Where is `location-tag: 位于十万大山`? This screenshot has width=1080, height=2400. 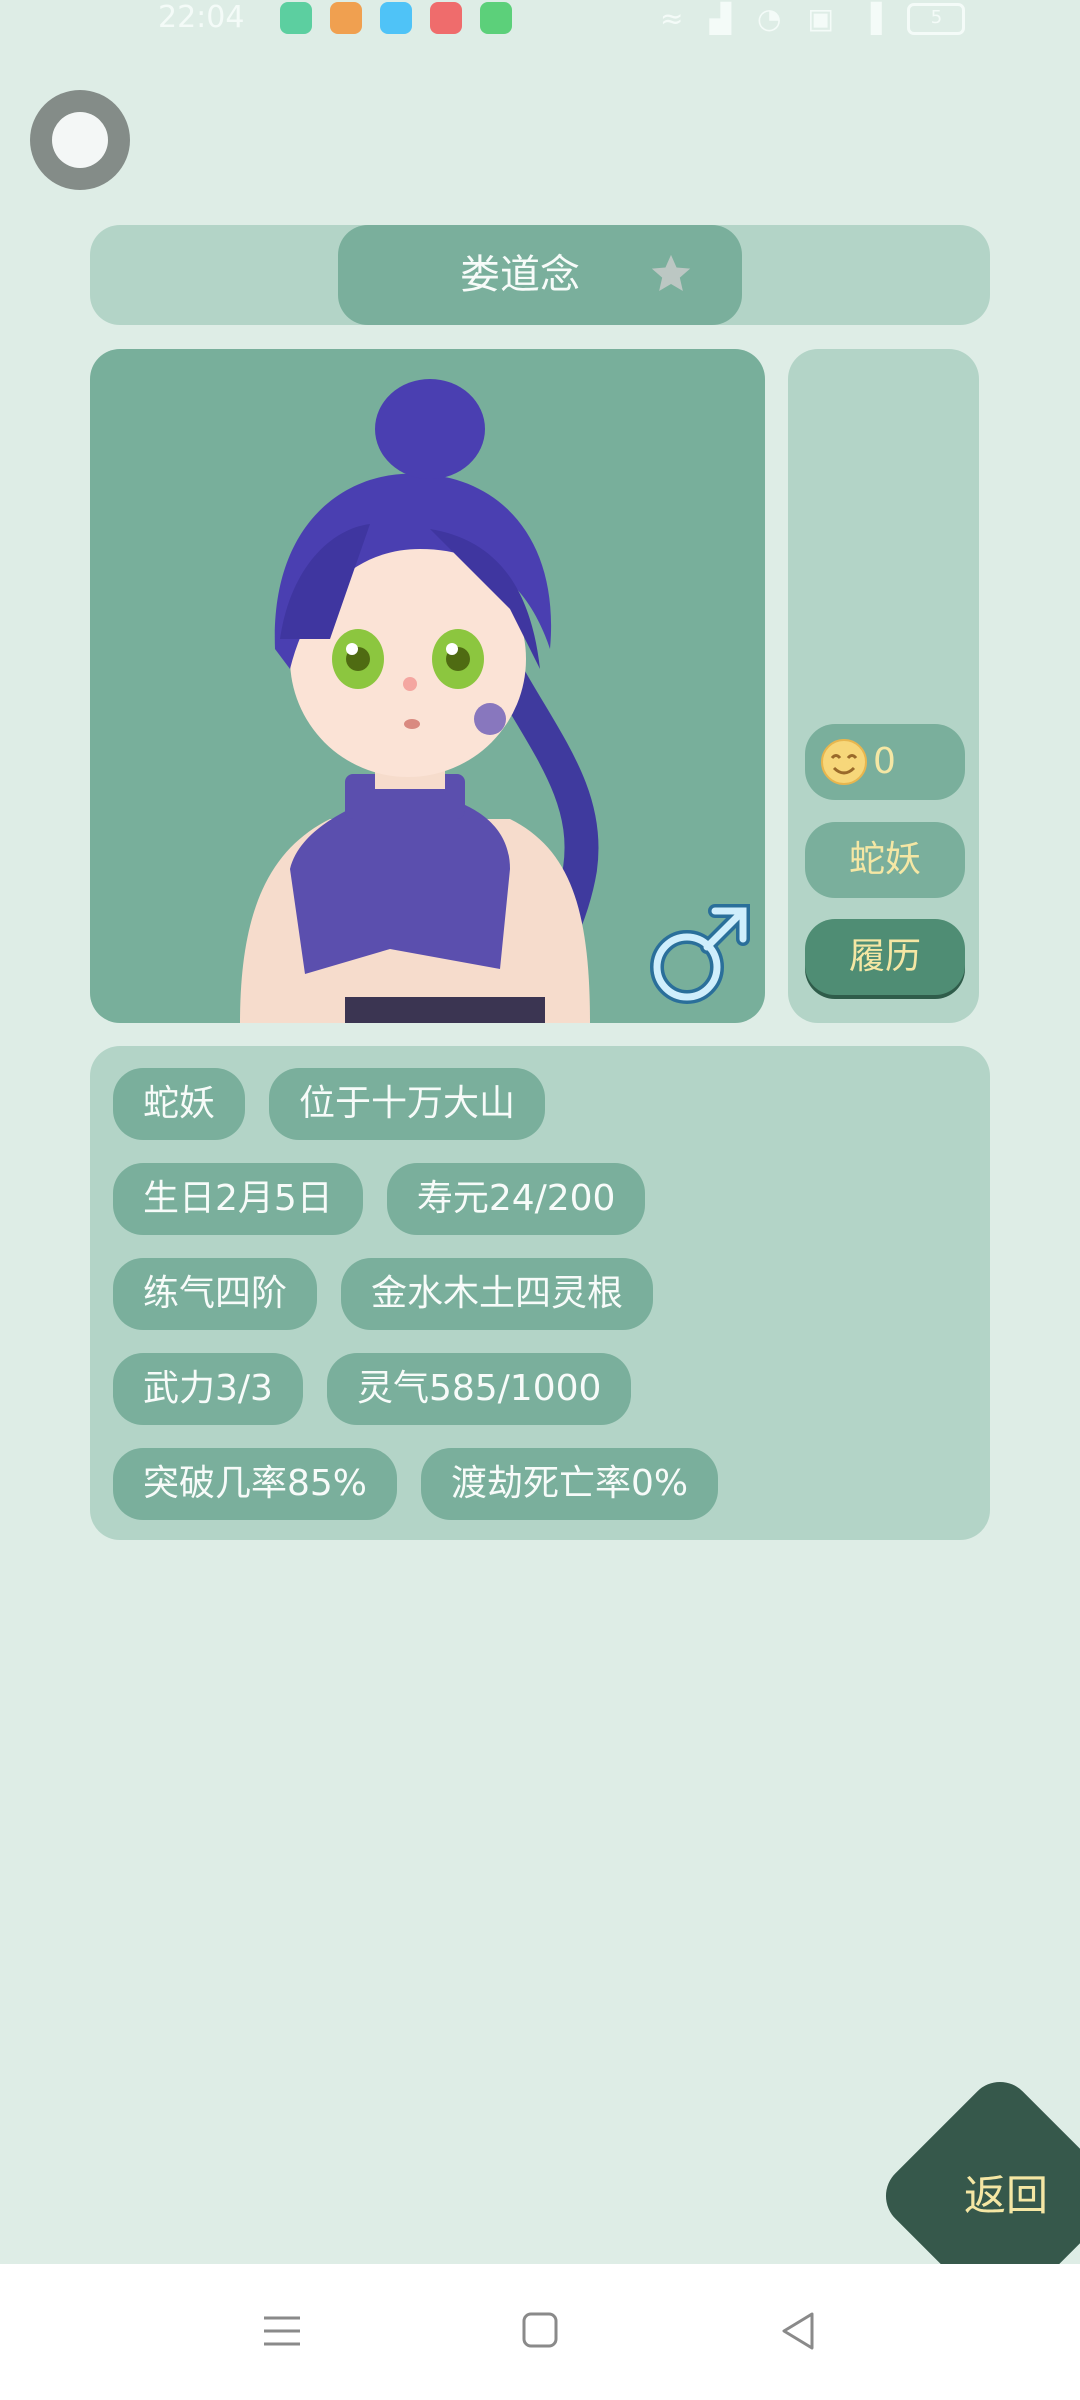
location-tag: 位于十万大山 is located at coordinates (407, 1104).